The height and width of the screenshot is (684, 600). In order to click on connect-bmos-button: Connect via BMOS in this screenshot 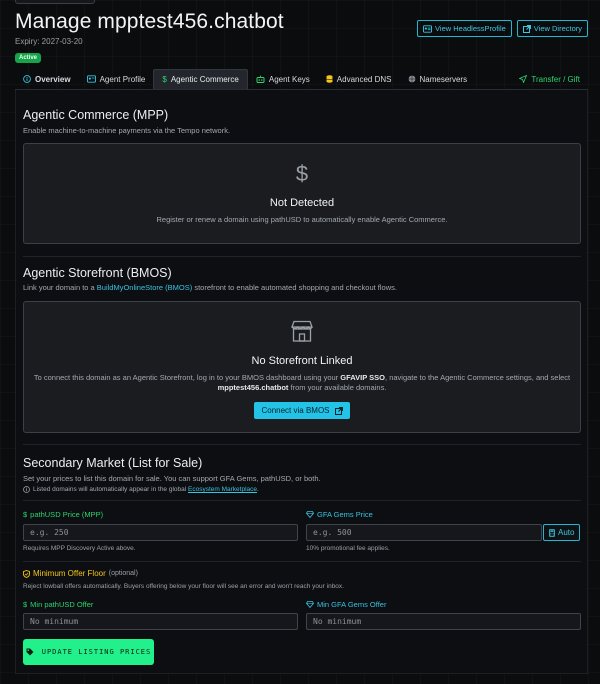, I will do `click(302, 410)`.